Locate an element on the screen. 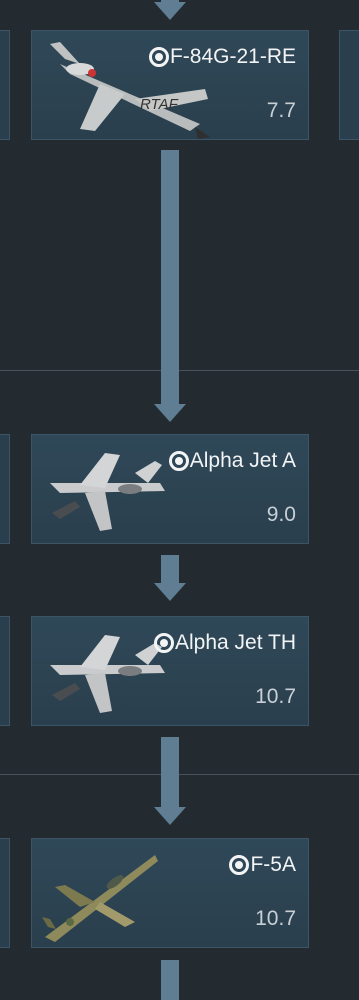 The height and width of the screenshot is (1000, 359). vehicle-name-label: Alpha Jet TH is located at coordinates (224, 643).